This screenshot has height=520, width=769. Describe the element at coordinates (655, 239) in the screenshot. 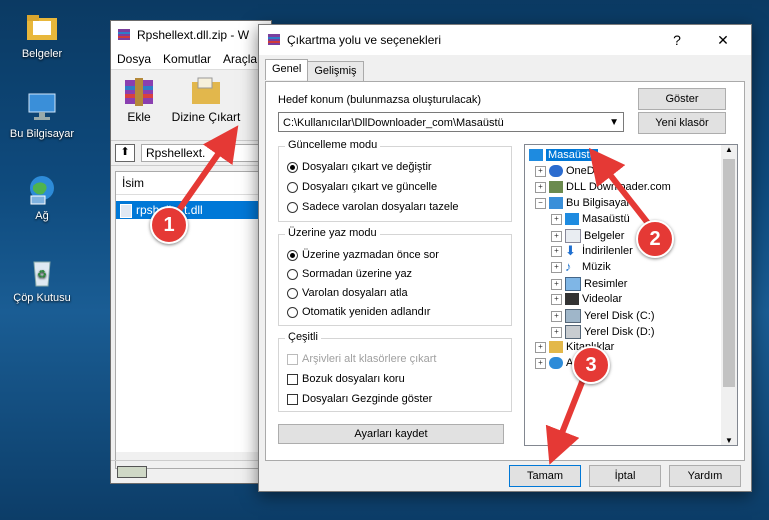

I see `step-badge-2: 2` at that location.